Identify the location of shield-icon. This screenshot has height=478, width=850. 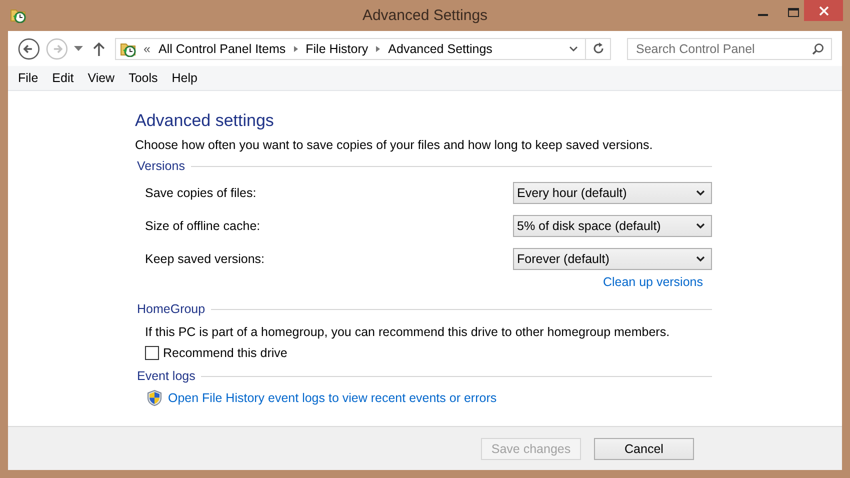
(154, 398).